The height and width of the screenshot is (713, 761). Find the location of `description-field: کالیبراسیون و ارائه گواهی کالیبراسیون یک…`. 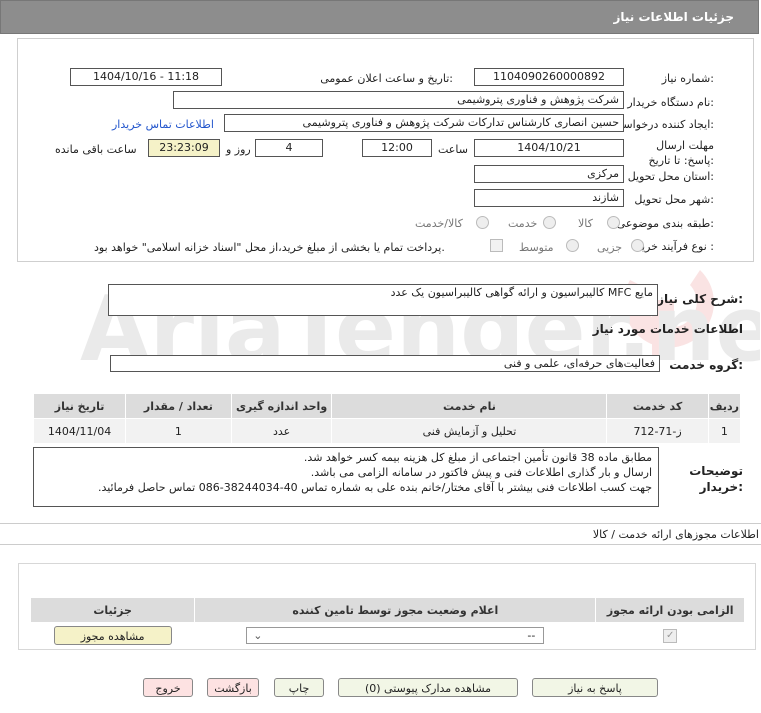

description-field: کالیبراسیون و ارائه گواهی کالیبراسیون یک… is located at coordinates (383, 300).